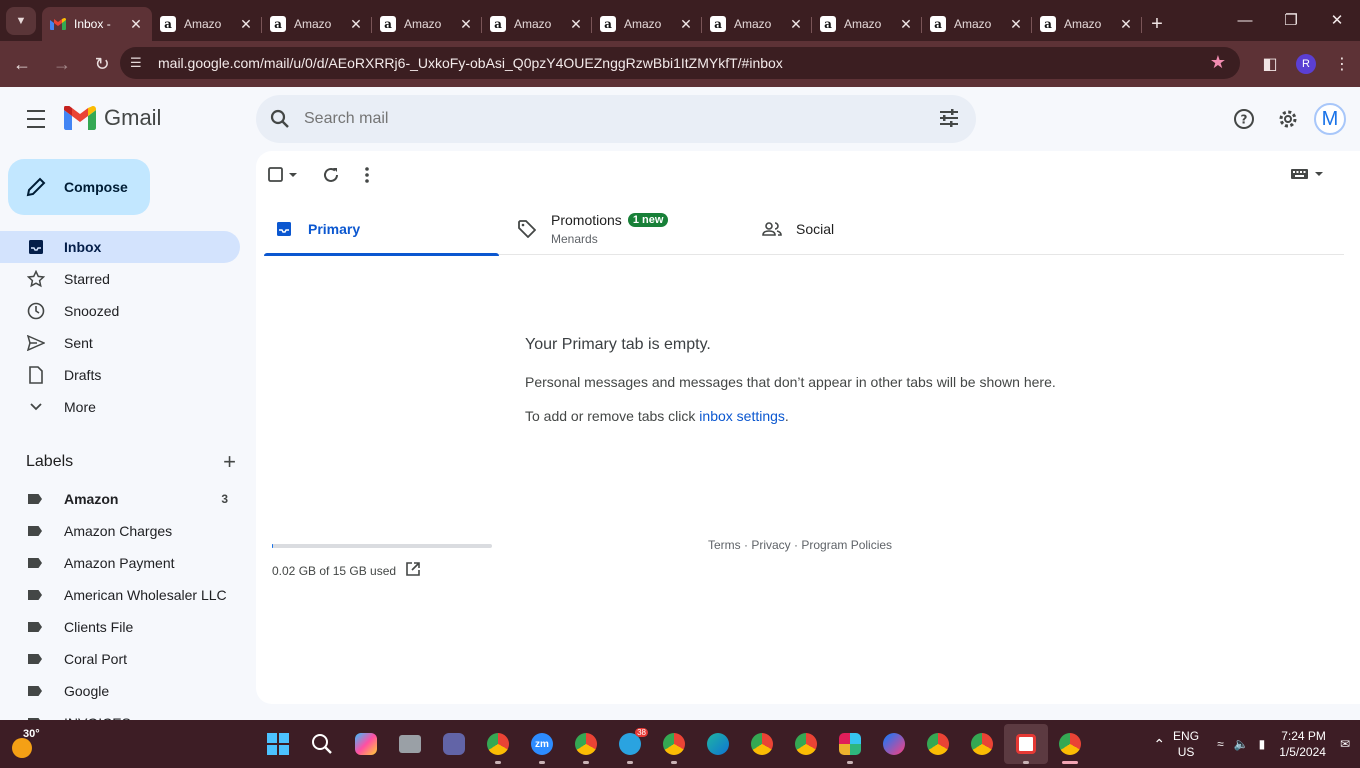  What do you see at coordinates (141, 63) in the screenshot?
I see `site-info-icon: ☰` at bounding box center [141, 63].